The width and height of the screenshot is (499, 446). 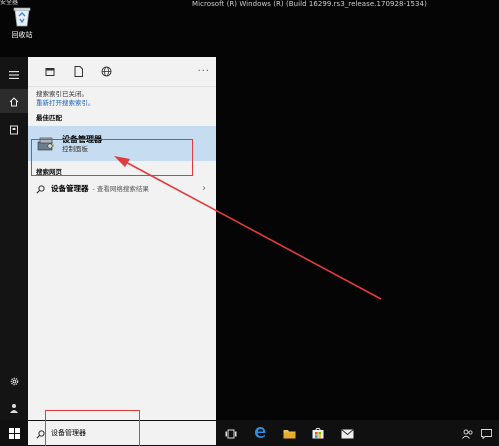 I want to click on notebook-icon, so click(x=14, y=129).